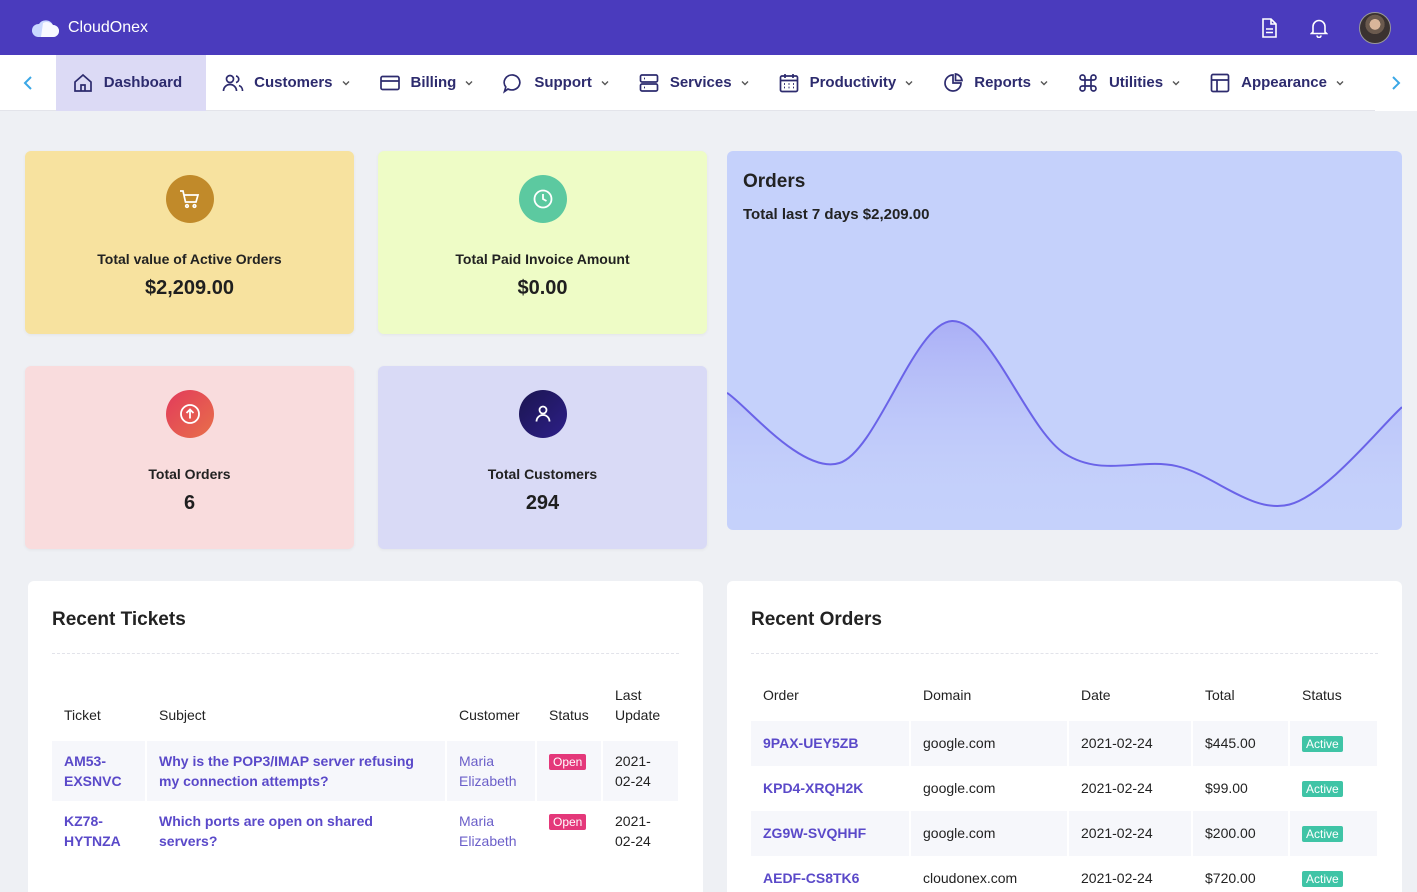  What do you see at coordinates (89, 28) in the screenshot?
I see `brand: CloudOnex` at bounding box center [89, 28].